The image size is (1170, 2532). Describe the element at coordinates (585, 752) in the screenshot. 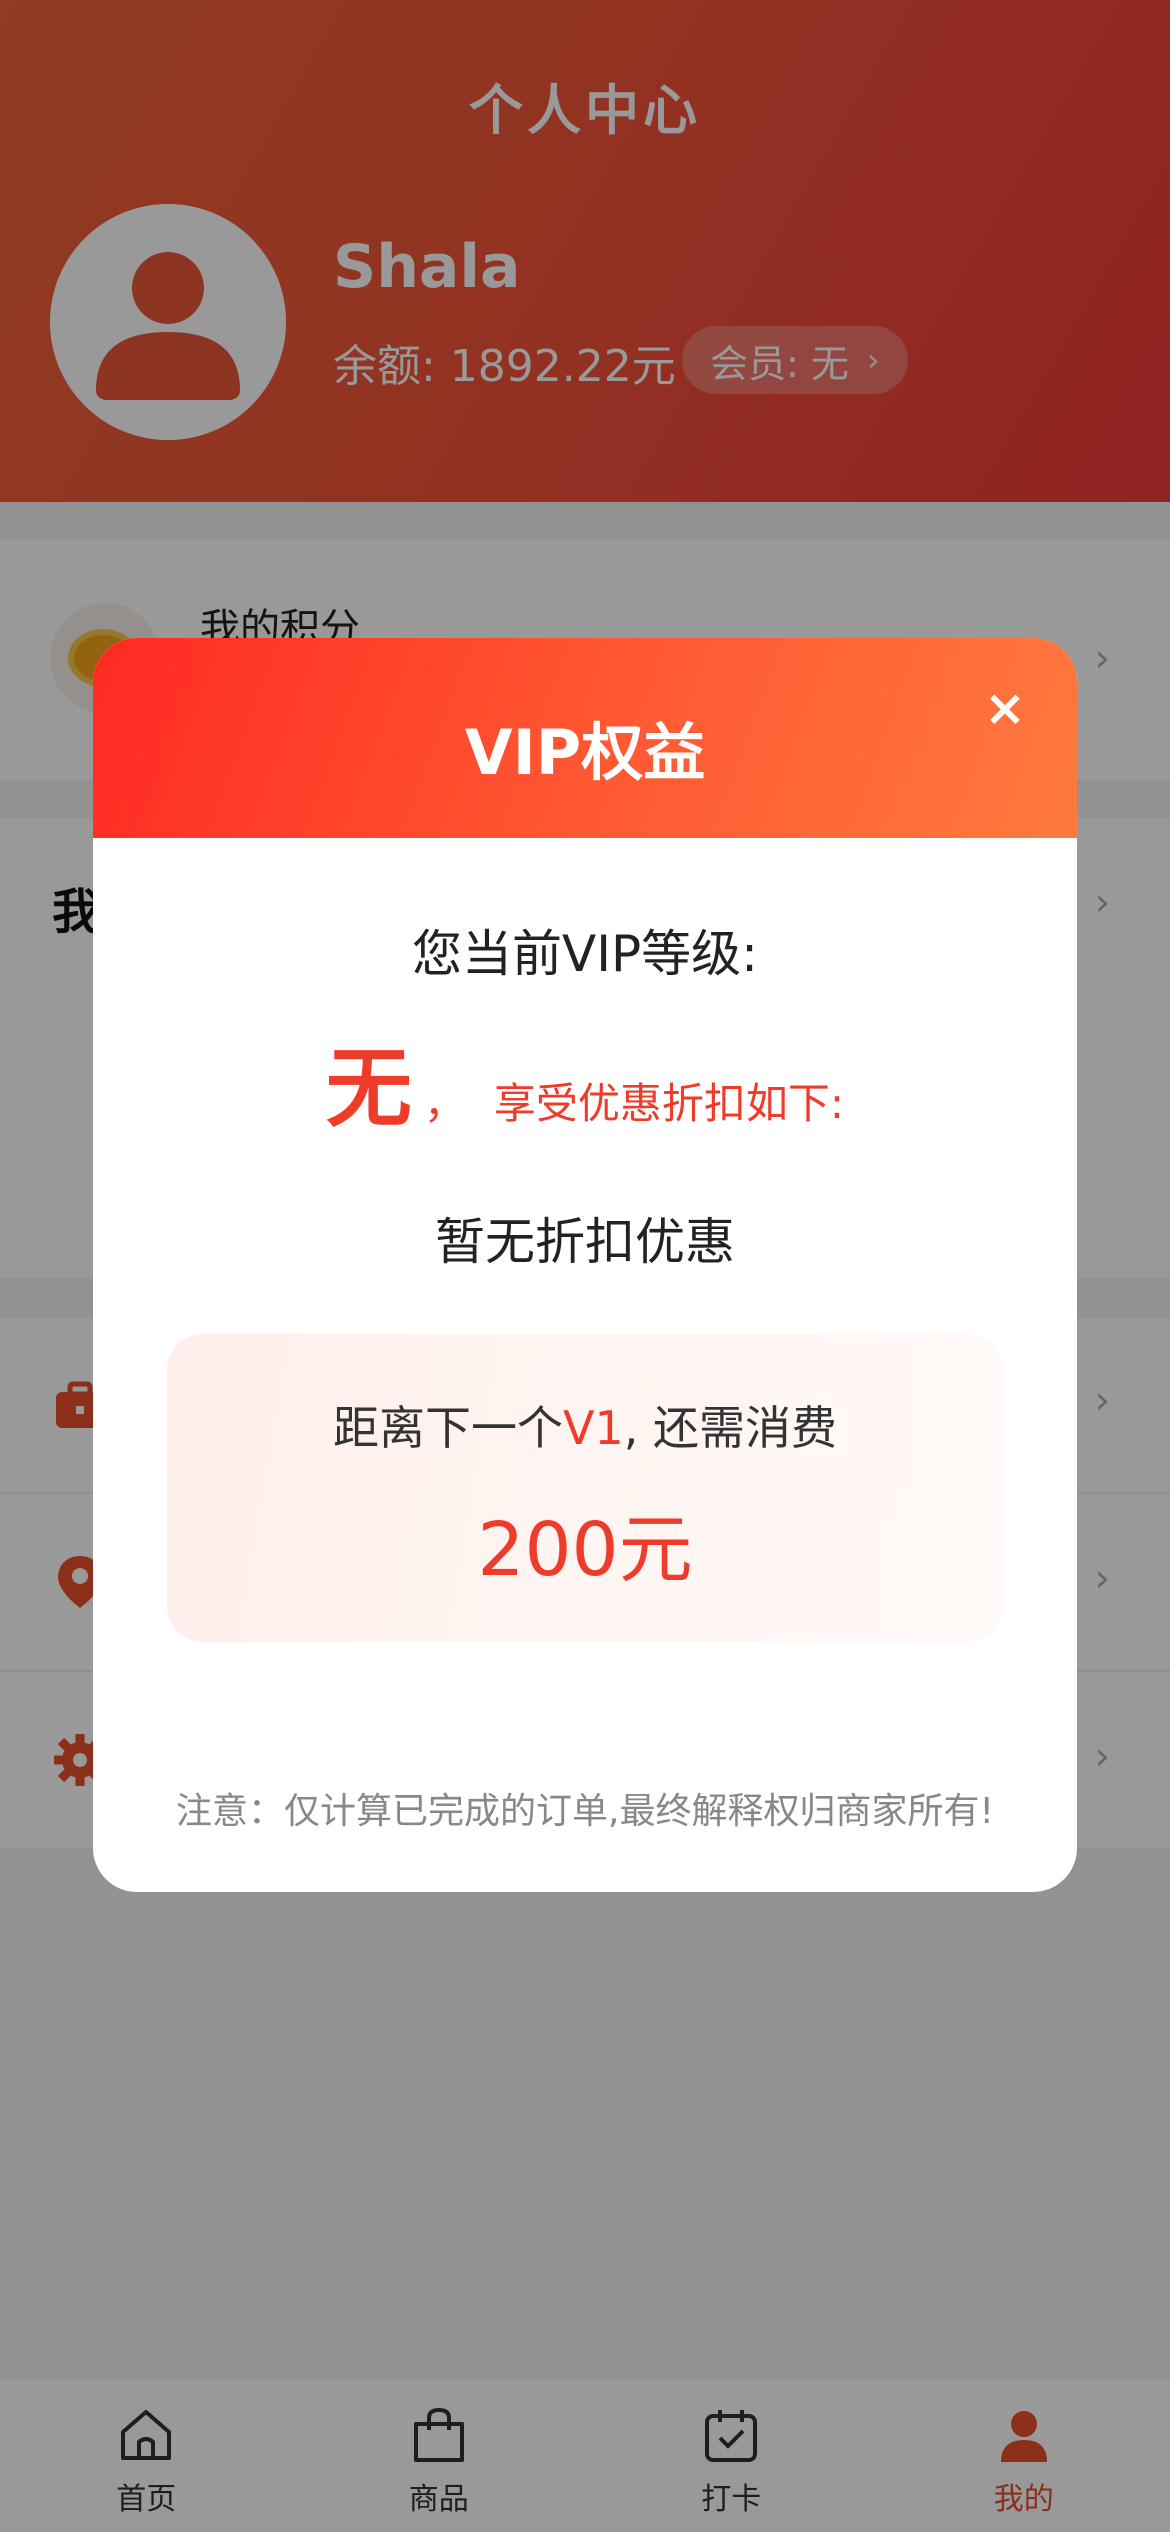

I see `modal-title: VIP权益` at that location.